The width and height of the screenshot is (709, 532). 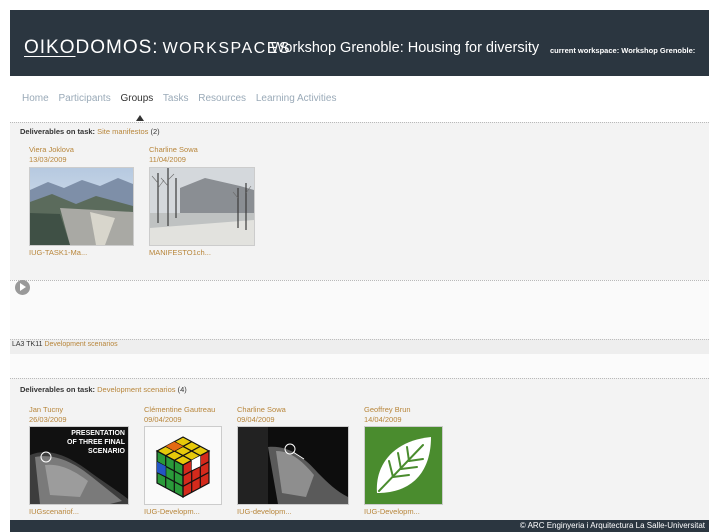 I want to click on next-arrow-icon, so click(x=22, y=287).